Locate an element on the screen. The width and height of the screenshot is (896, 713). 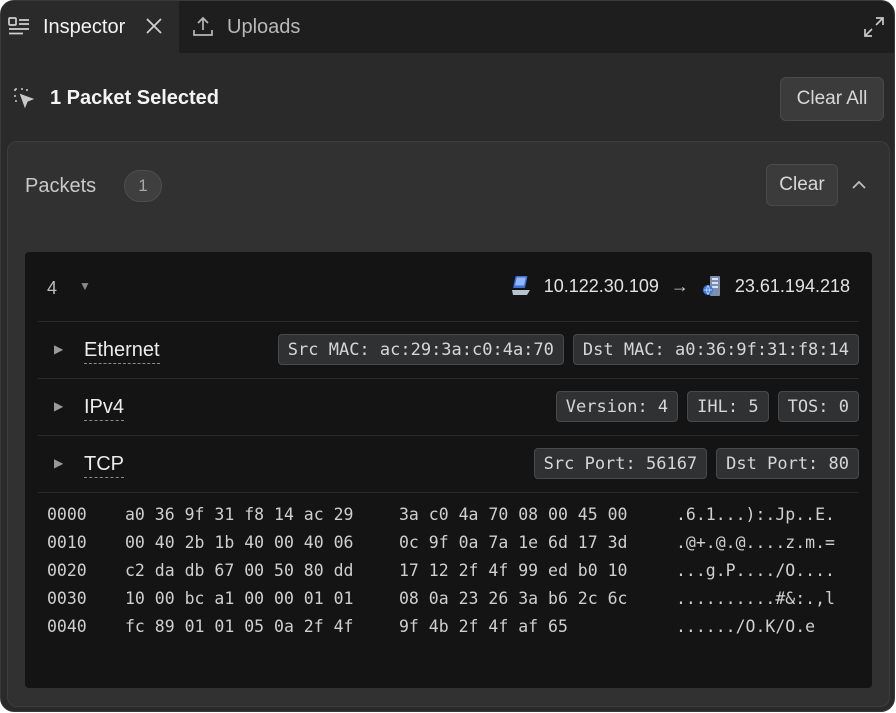
field-chip: IHL: 5 is located at coordinates (728, 406).